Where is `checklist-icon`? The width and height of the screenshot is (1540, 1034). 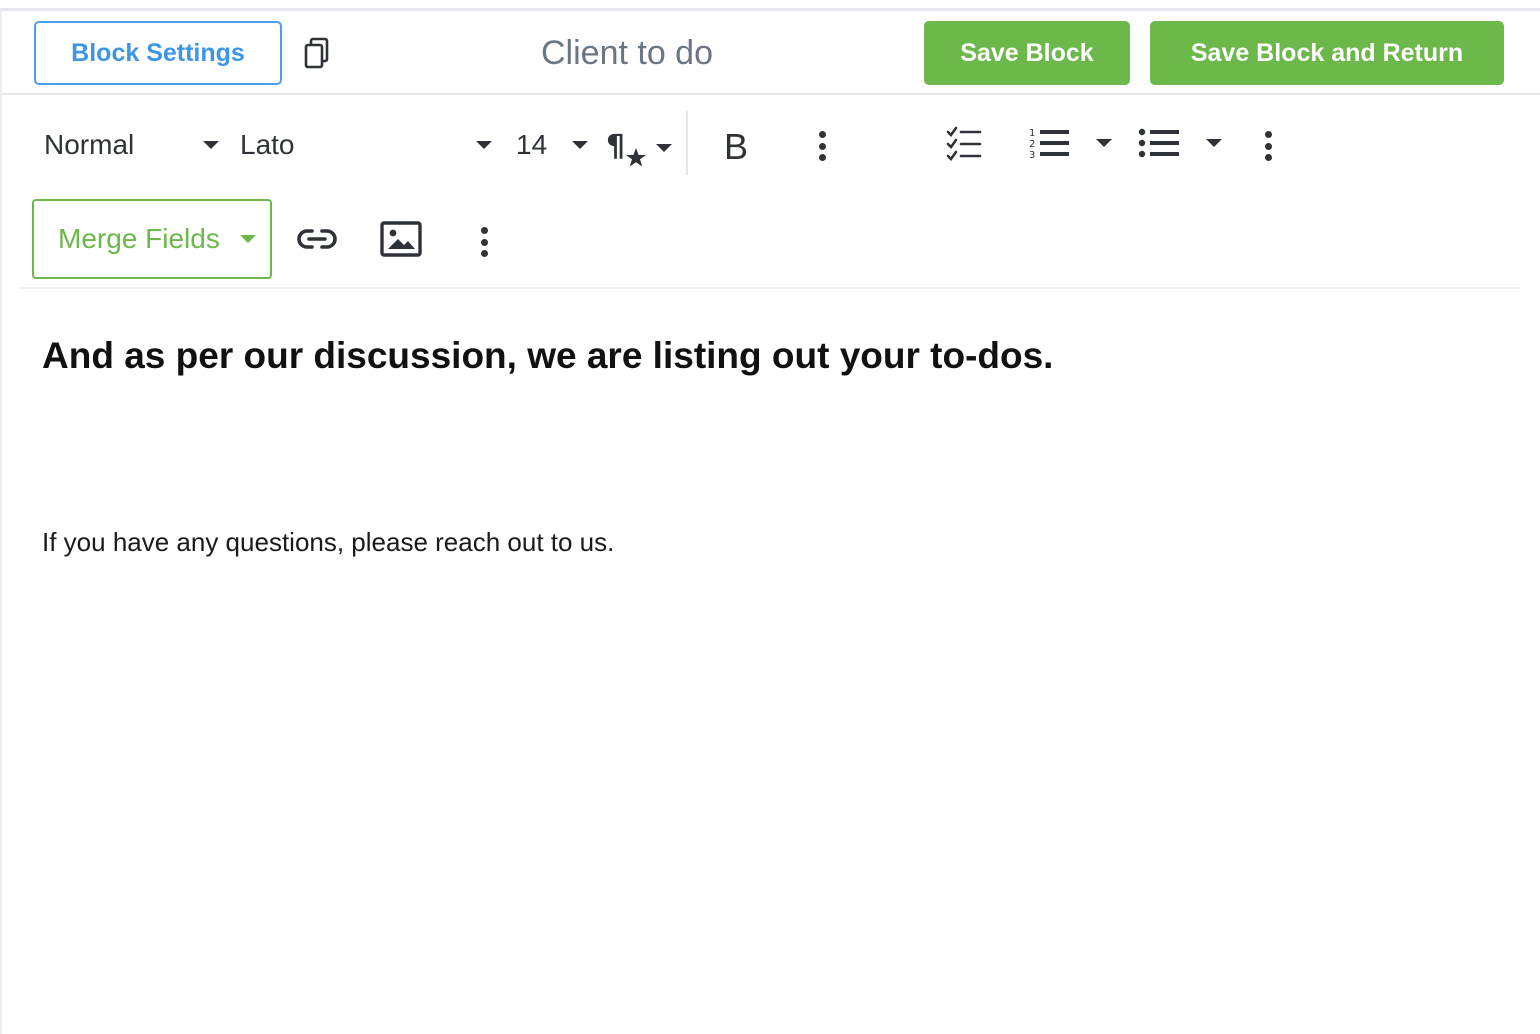 checklist-icon is located at coordinates (964, 143).